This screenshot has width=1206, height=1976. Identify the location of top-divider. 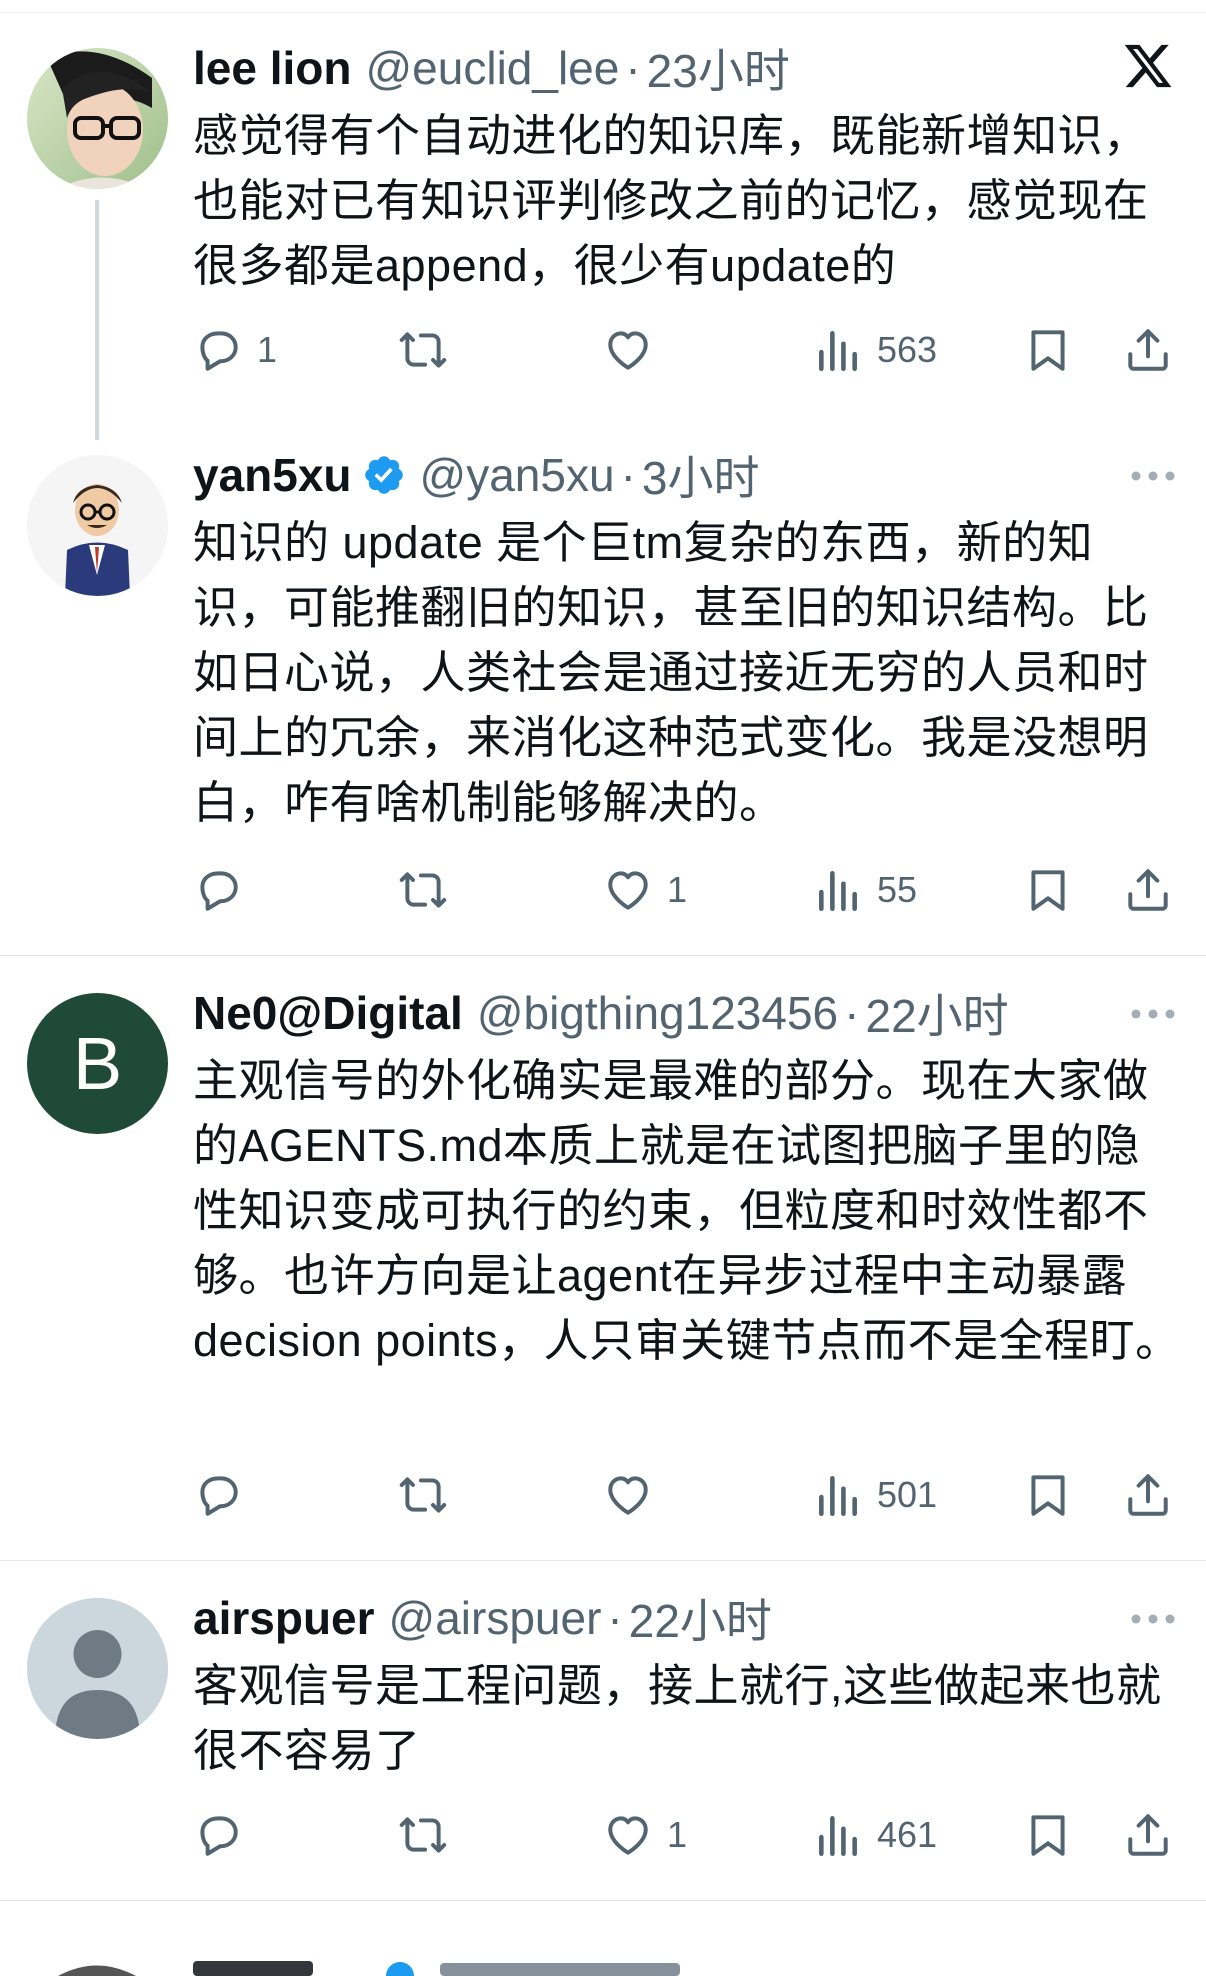
(603, 6).